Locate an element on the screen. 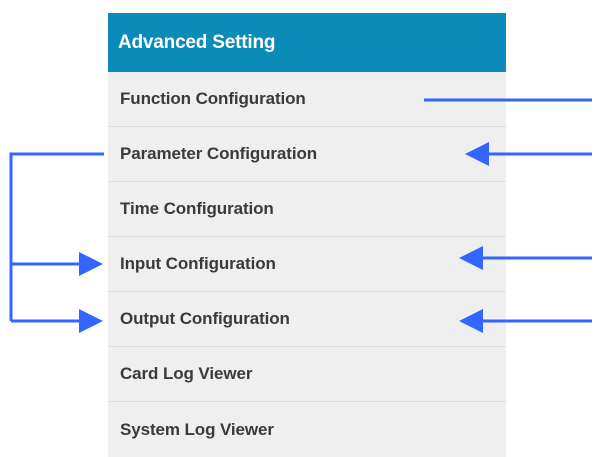  menu-item-function-configuration: Function Configuration is located at coordinates (307, 99).